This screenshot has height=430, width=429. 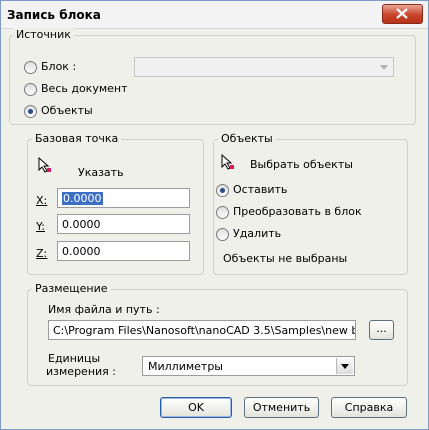 I want to click on y-input: 0.0000, so click(x=123, y=224).